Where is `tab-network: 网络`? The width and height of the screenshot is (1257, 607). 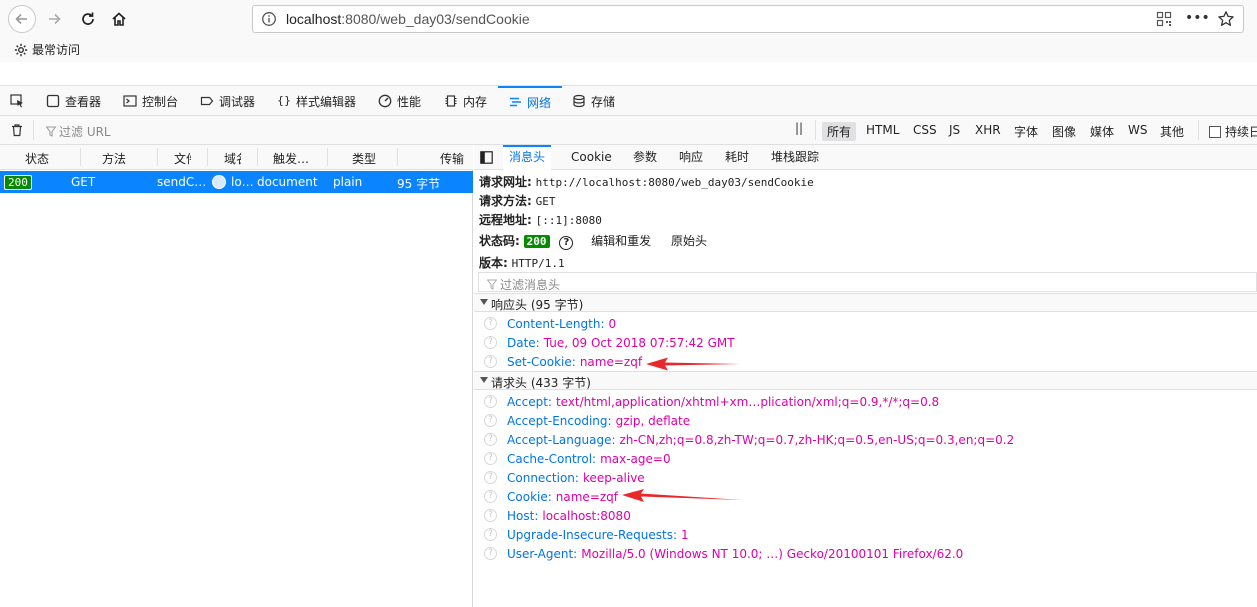
tab-network: 网络 is located at coordinates (530, 101).